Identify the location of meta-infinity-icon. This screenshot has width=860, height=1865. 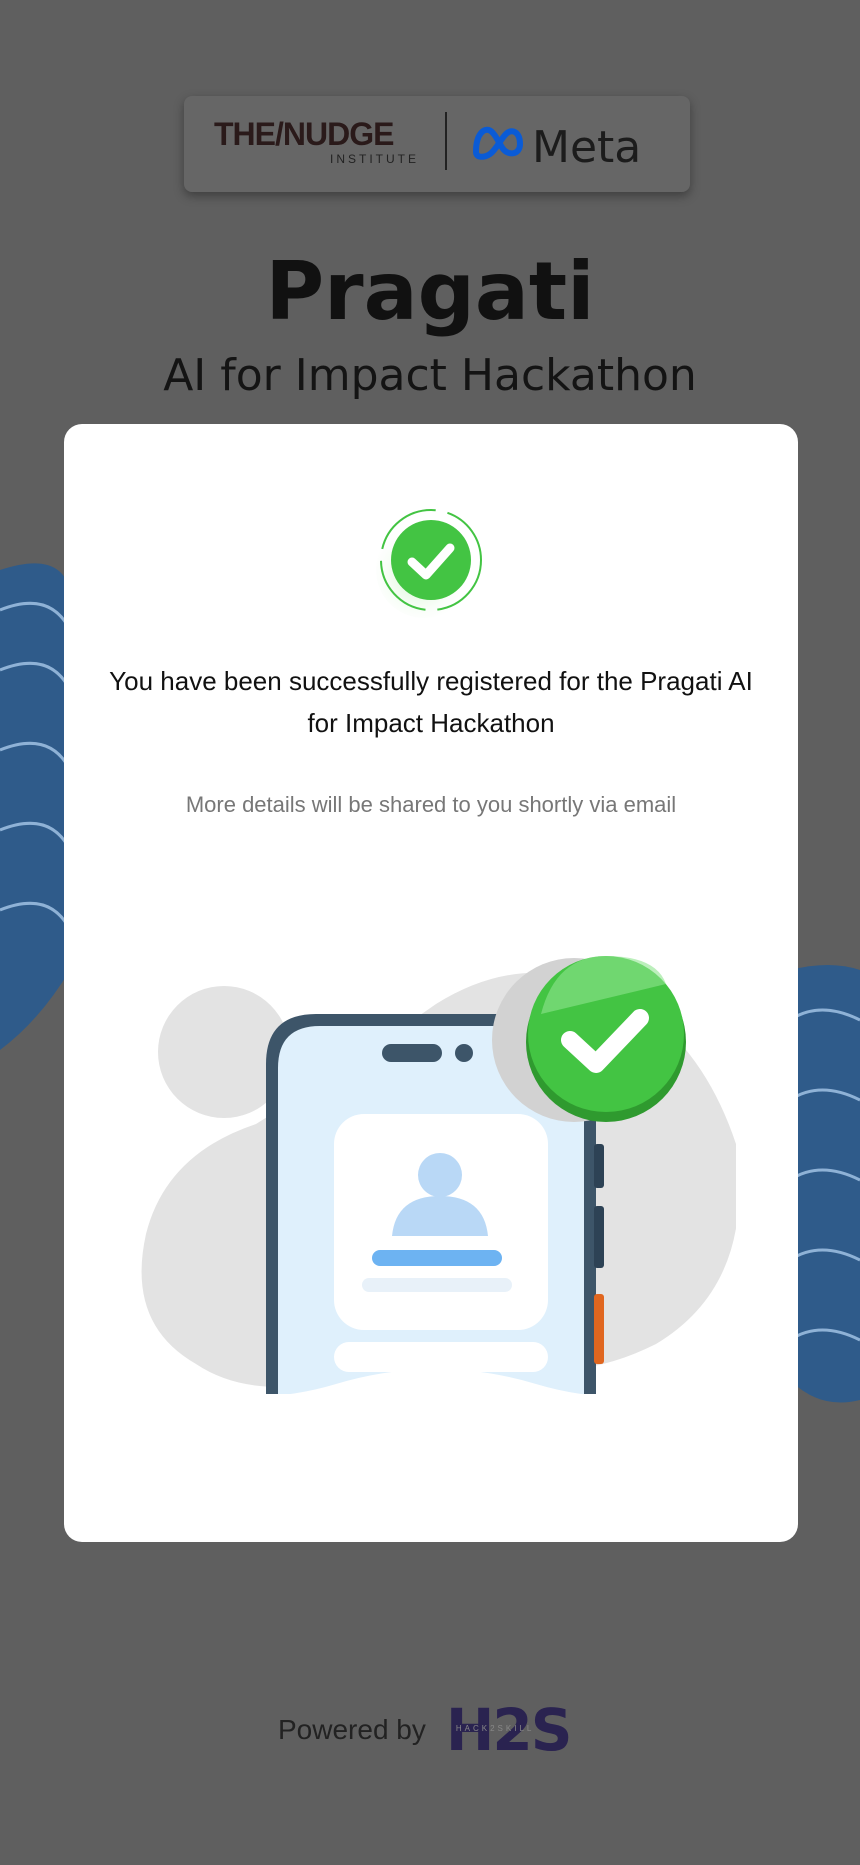
(498, 143).